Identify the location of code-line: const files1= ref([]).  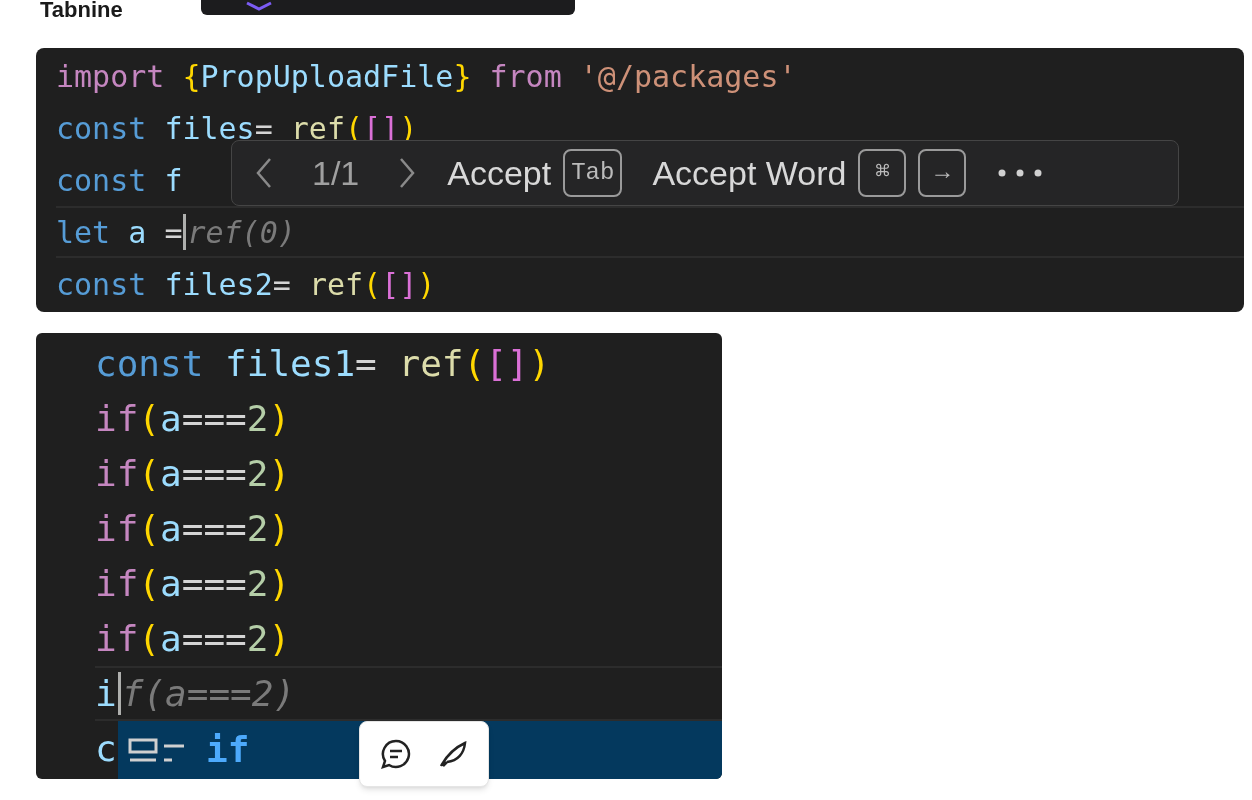
(323, 363).